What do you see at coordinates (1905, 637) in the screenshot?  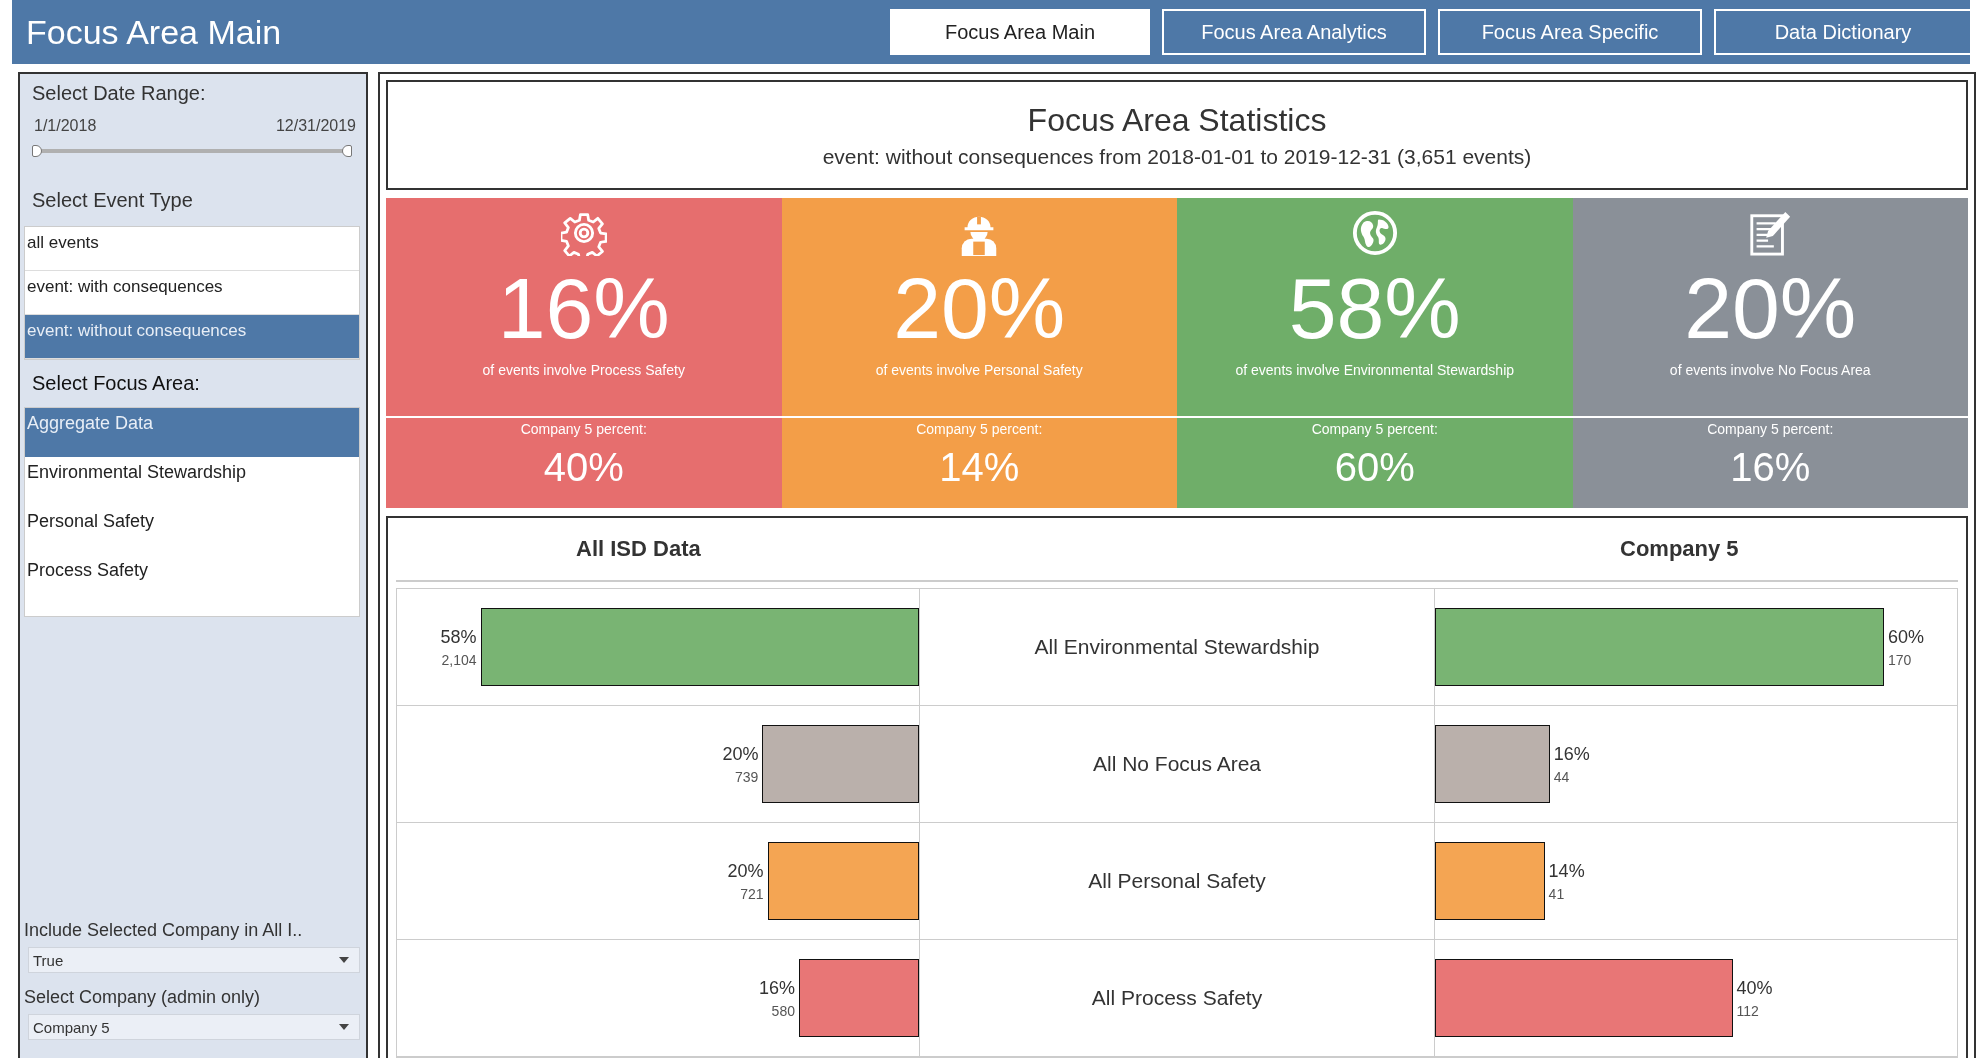 I see `bar-percent: 60%` at bounding box center [1905, 637].